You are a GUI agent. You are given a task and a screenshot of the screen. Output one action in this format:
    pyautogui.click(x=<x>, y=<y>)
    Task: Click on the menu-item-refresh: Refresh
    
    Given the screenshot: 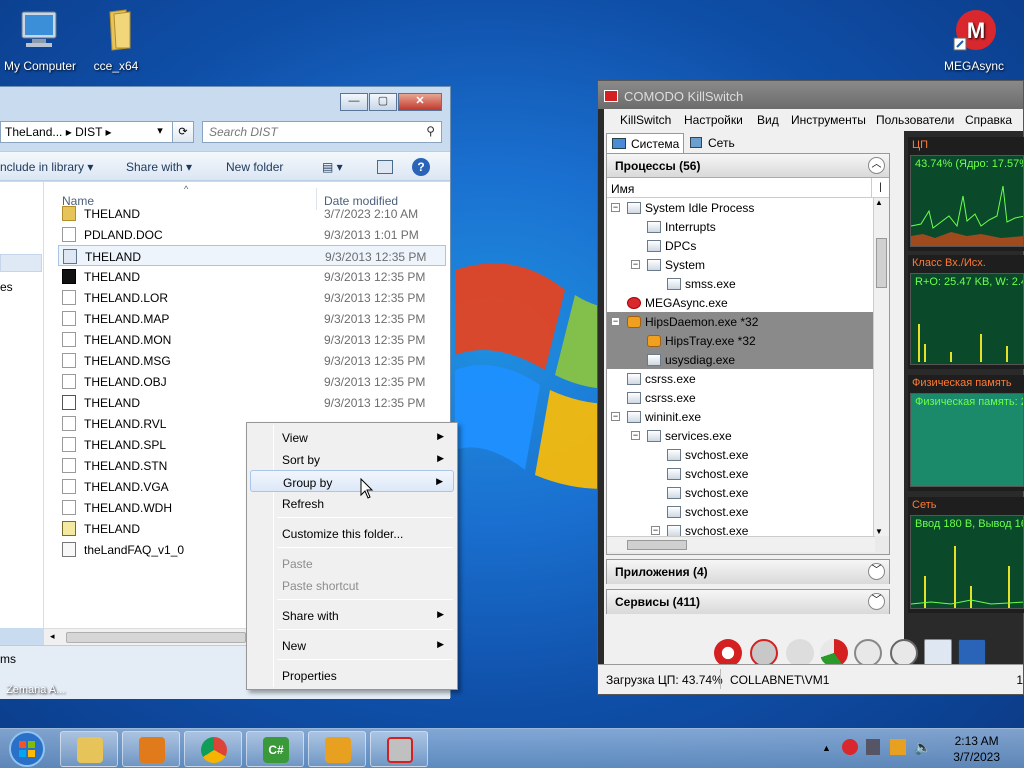 What is the action you would take?
    pyautogui.click(x=352, y=503)
    